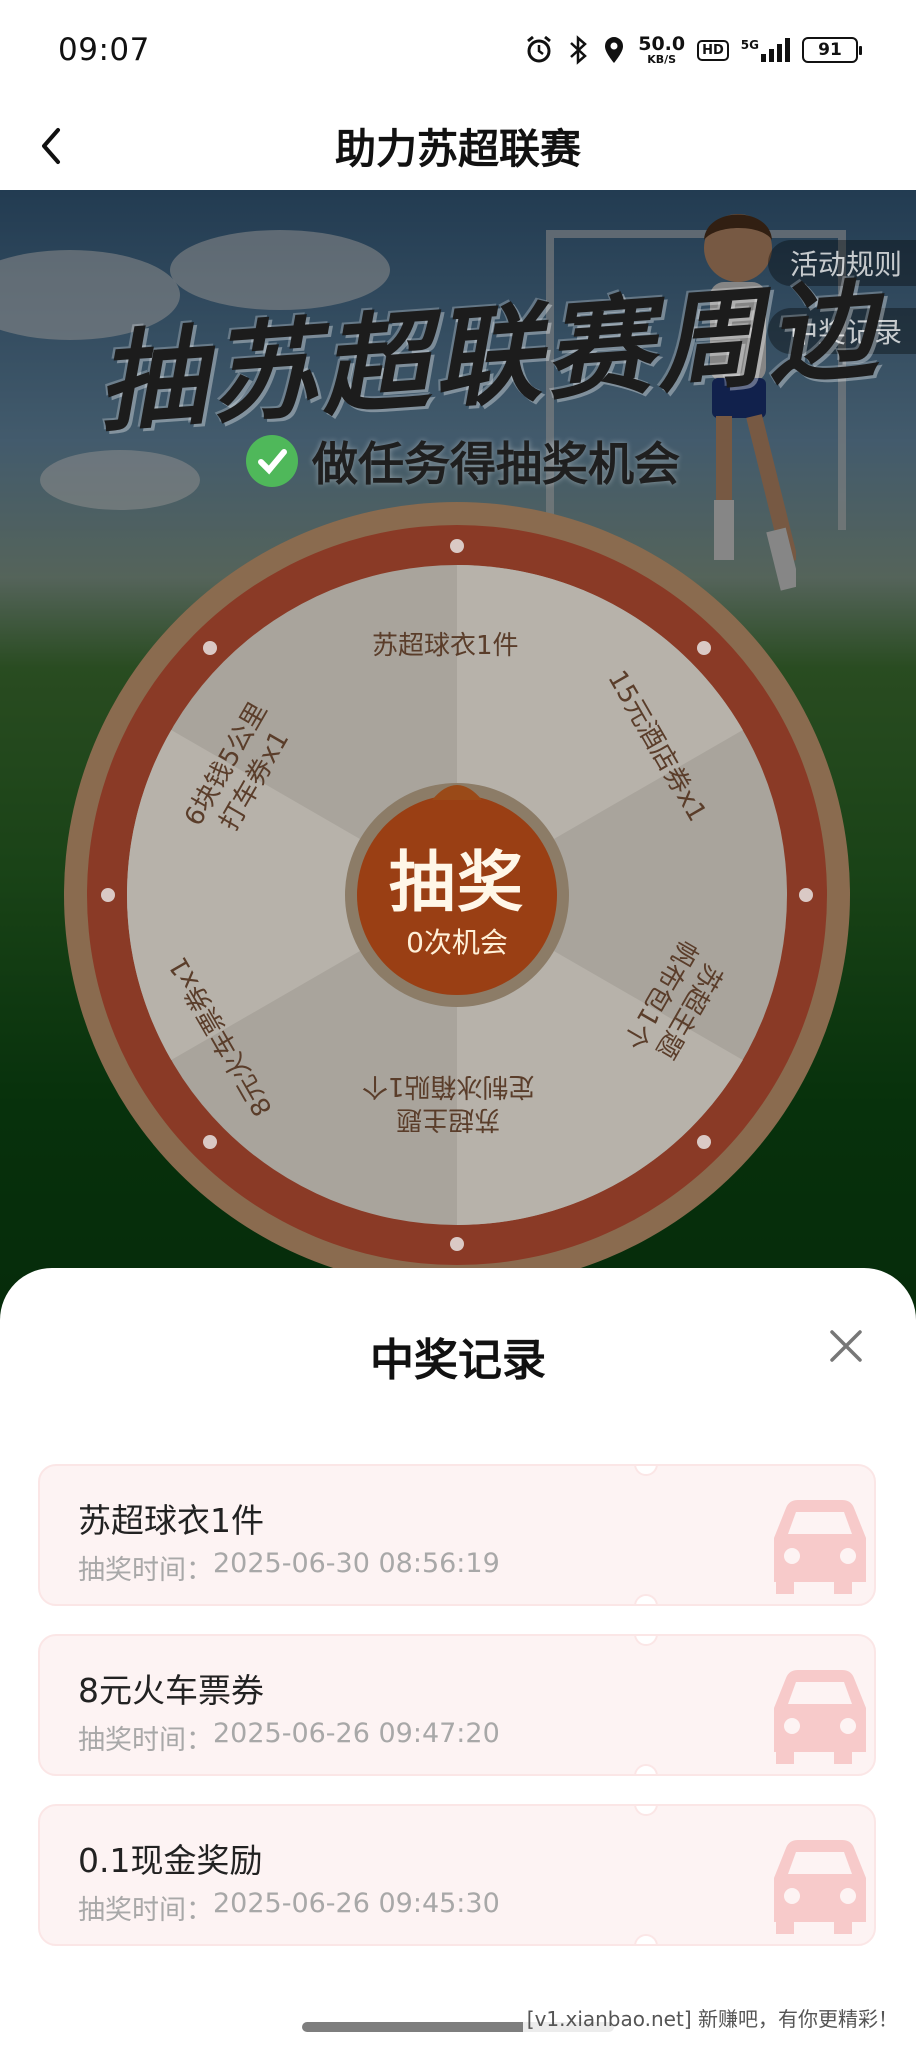  I want to click on page-title: 助力苏超联赛, so click(458, 149).